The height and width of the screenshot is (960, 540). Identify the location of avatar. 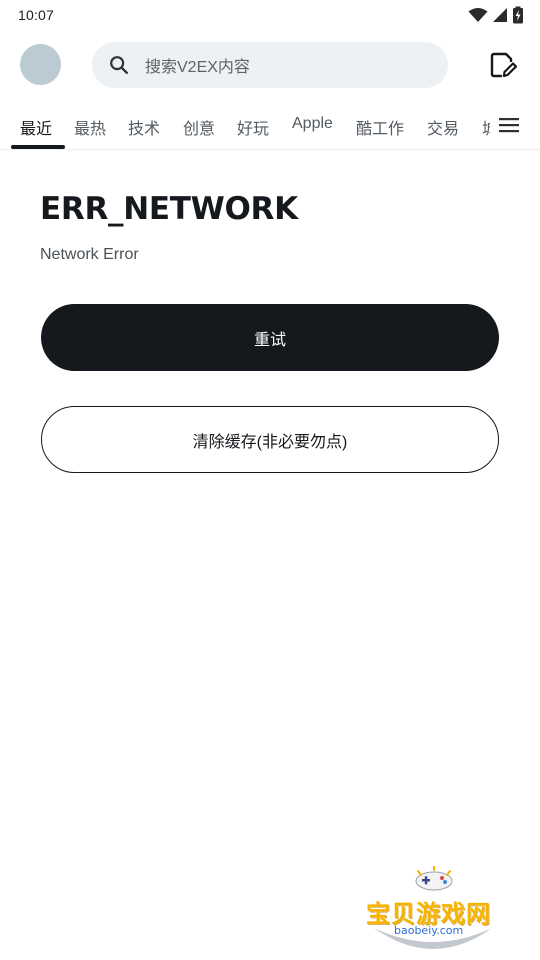
(40, 64).